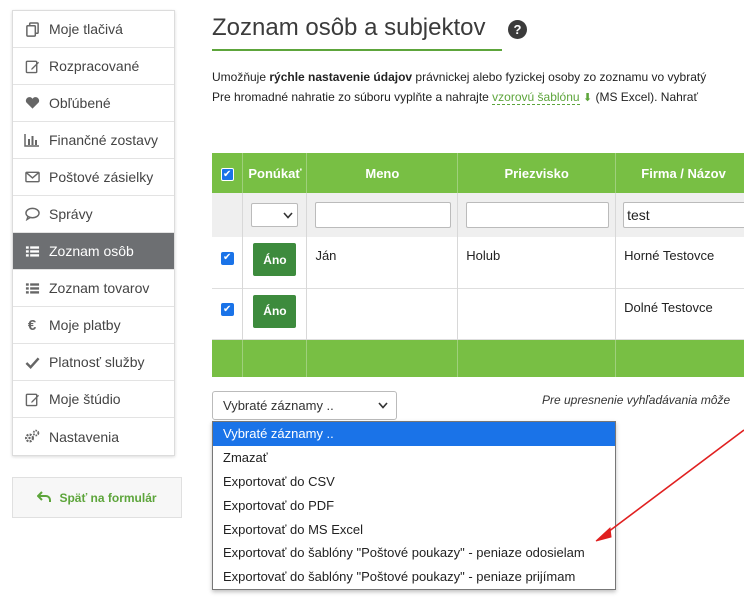 The image size is (744, 597). What do you see at coordinates (669, 485) in the screenshot?
I see `annotation-arrow` at bounding box center [669, 485].